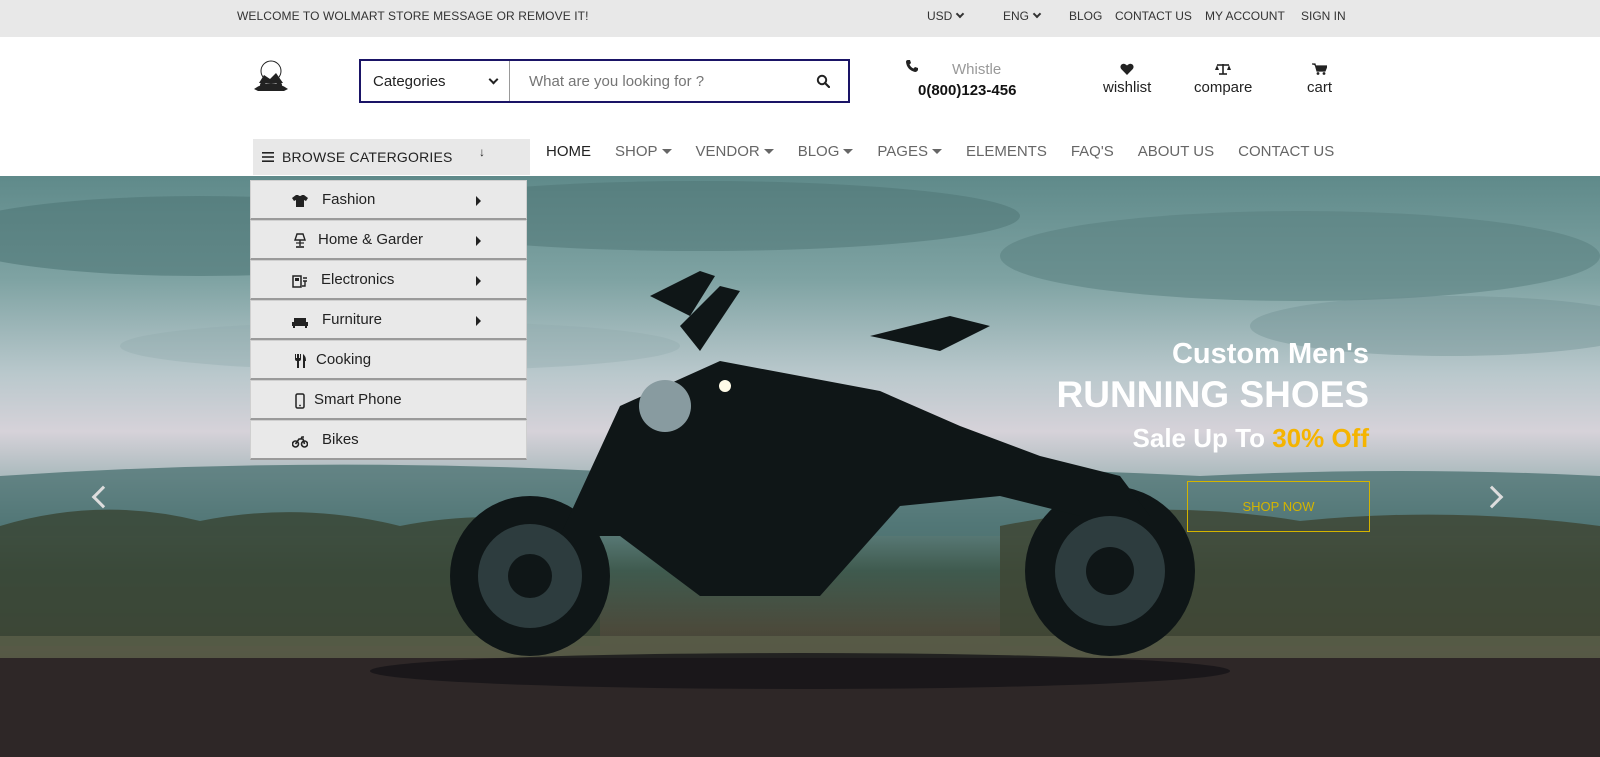 The image size is (1600, 757). I want to click on wishlist-button: wishlist, so click(1127, 79).